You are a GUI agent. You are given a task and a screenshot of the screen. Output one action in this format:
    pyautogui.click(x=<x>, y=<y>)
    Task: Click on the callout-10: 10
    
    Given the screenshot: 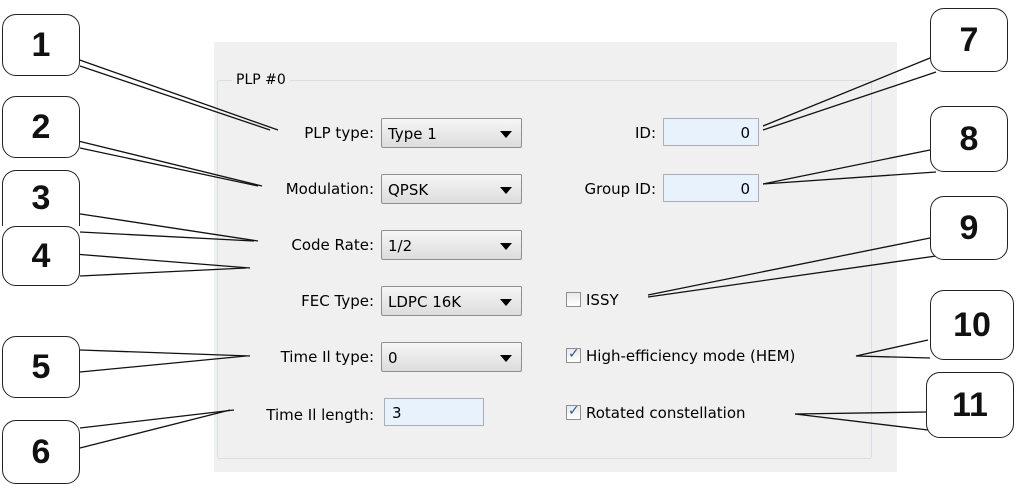 What is the action you would take?
    pyautogui.click(x=972, y=325)
    